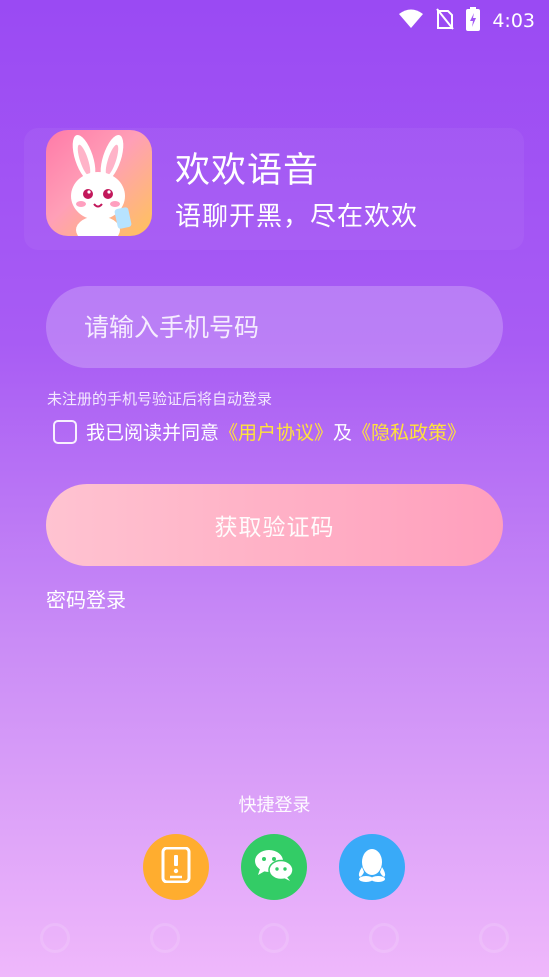 The width and height of the screenshot is (549, 977). What do you see at coordinates (153, 433) in the screenshot?
I see `agreement-prefix: 我已阅读并同意` at bounding box center [153, 433].